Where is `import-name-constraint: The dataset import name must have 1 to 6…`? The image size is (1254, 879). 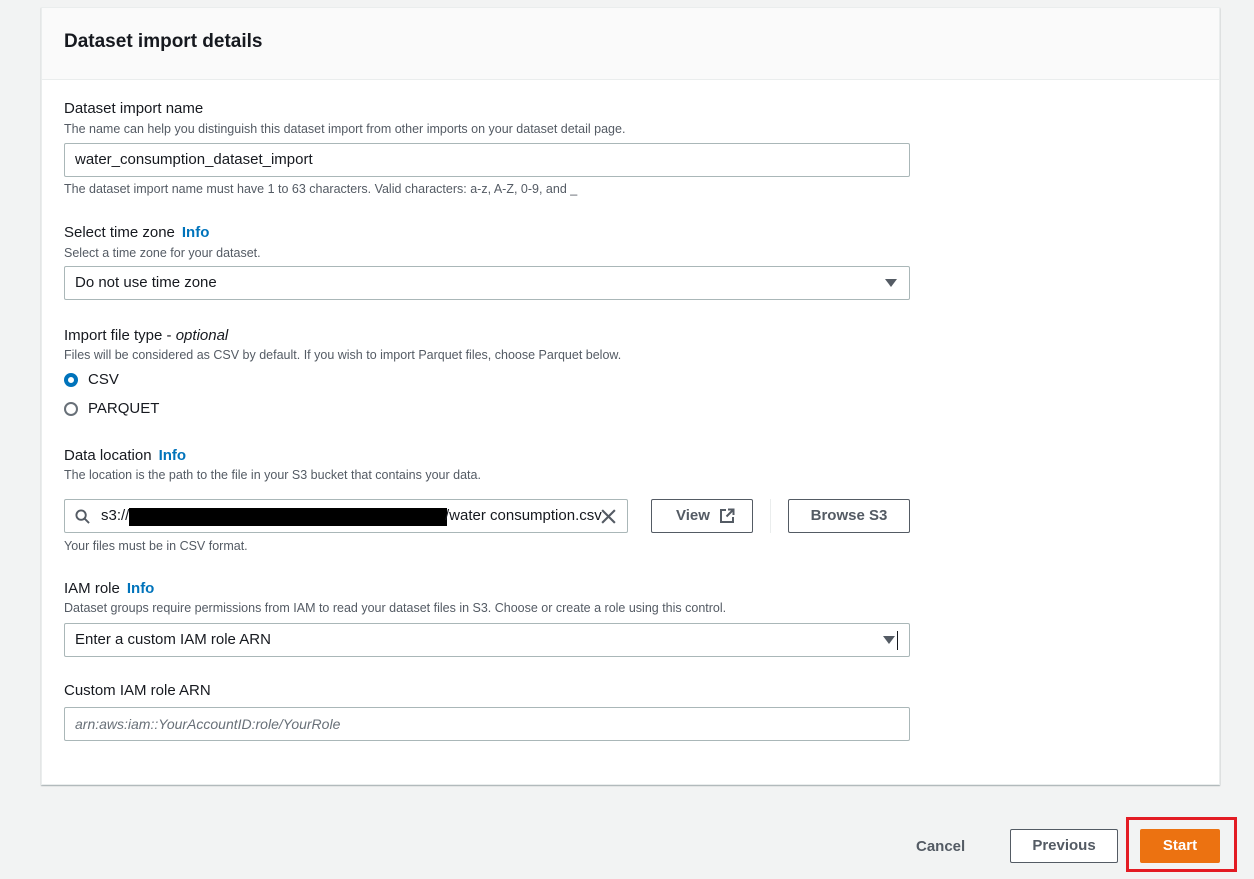
import-name-constraint: The dataset import name must have 1 to 6… is located at coordinates (321, 189).